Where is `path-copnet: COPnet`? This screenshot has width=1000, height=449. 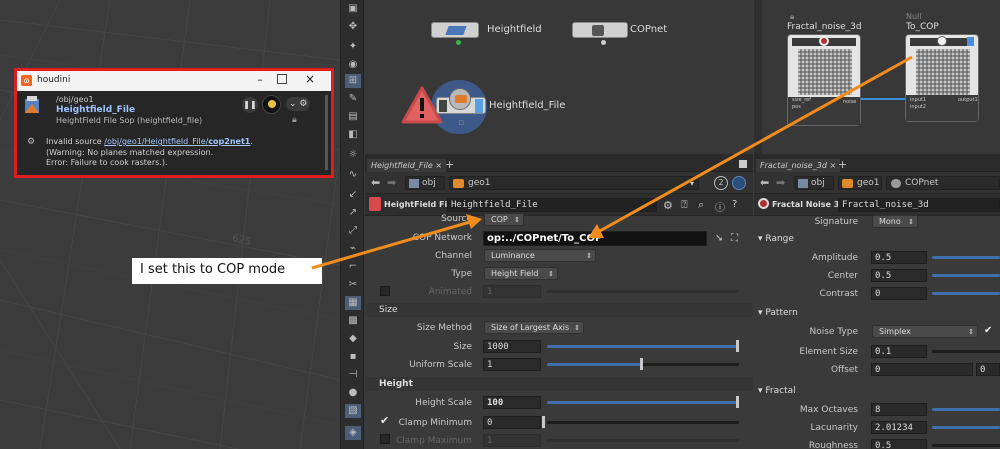 path-copnet: COPnet is located at coordinates (943, 183).